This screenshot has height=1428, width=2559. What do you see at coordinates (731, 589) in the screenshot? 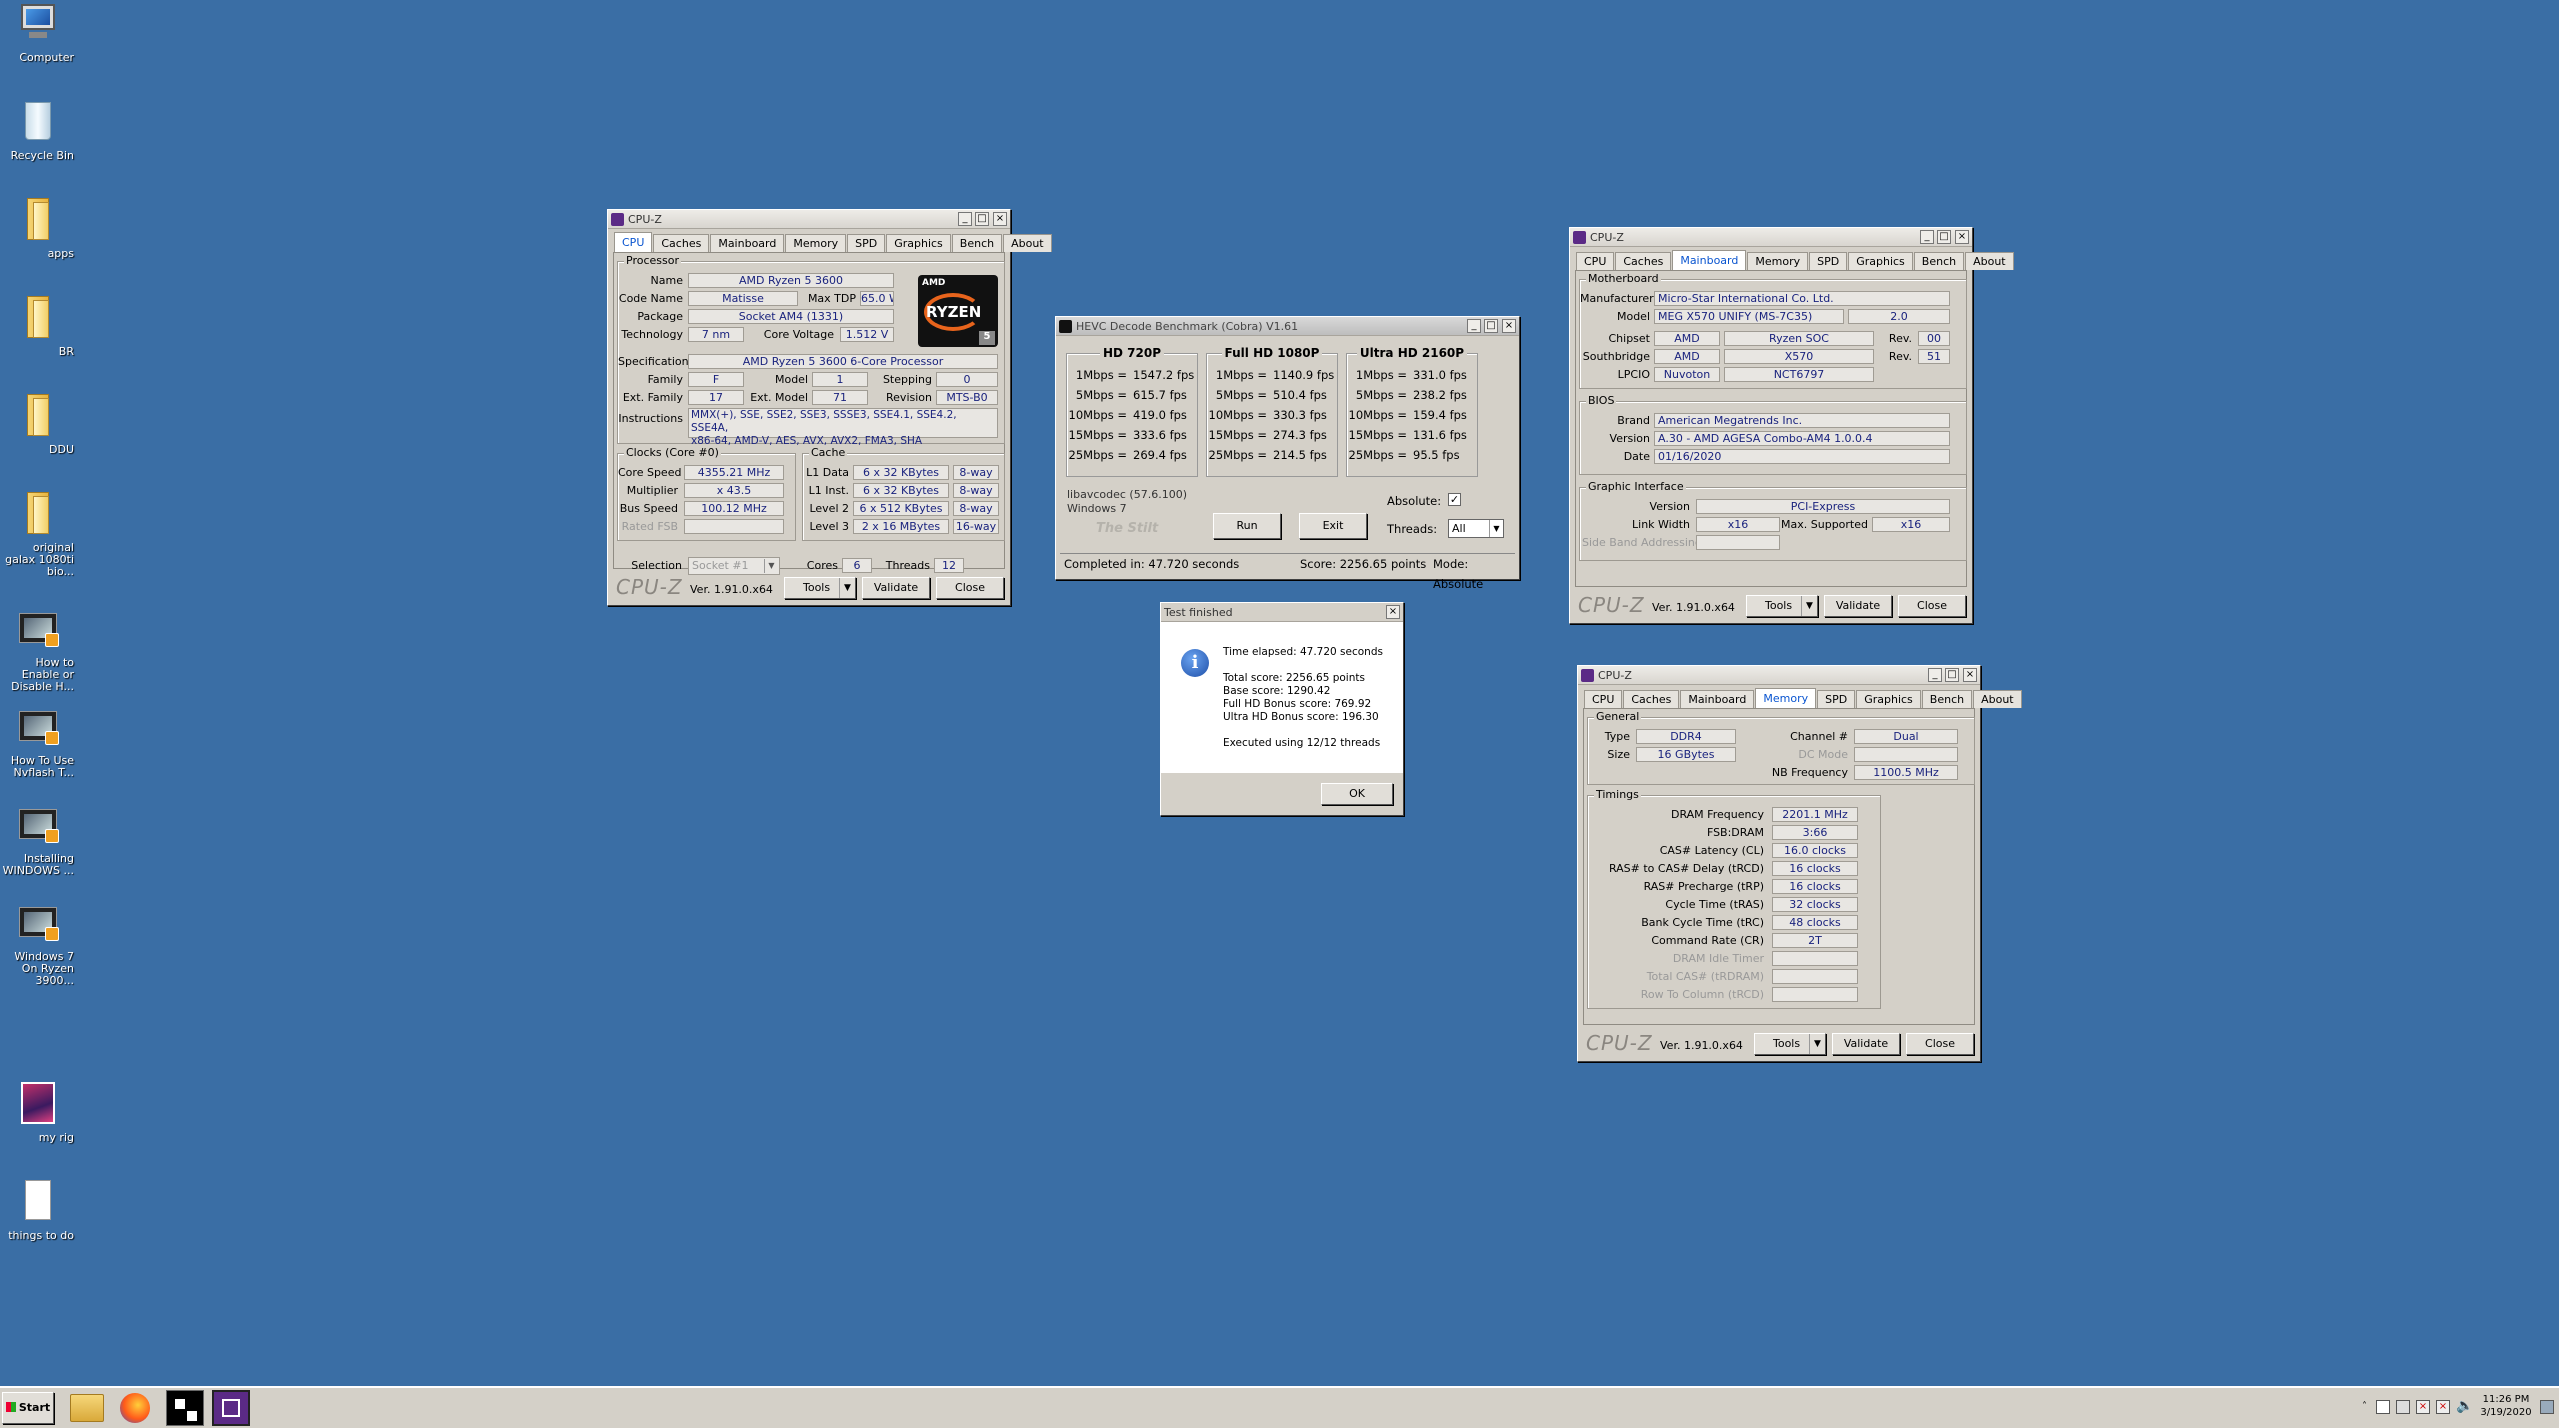
I see `version-text: Ver. 1.91.0.x64` at bounding box center [731, 589].